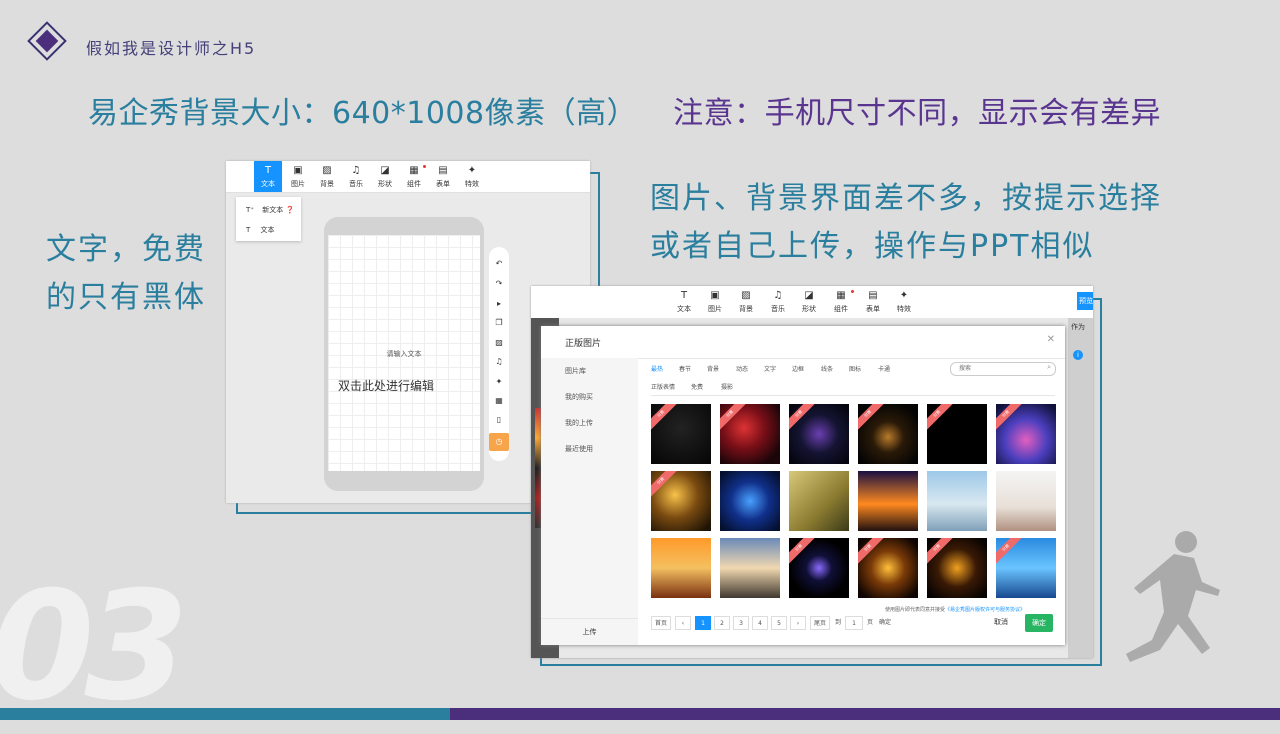 This screenshot has width=1280, height=734. I want to click on preview-button: 预览, so click(1085, 301).